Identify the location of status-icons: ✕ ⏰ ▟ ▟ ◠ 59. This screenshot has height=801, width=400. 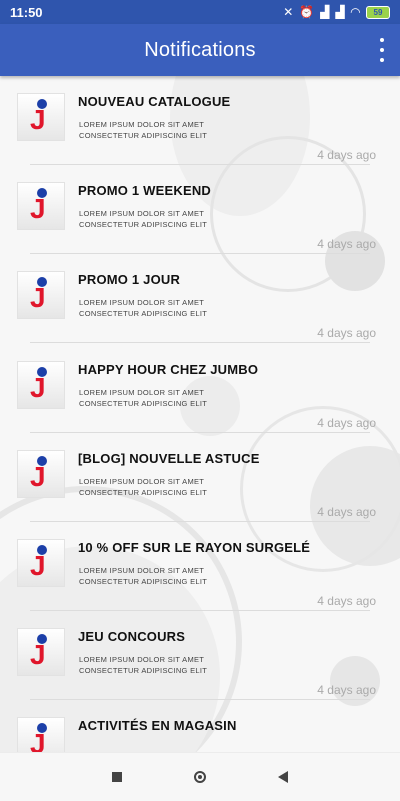
(336, 12).